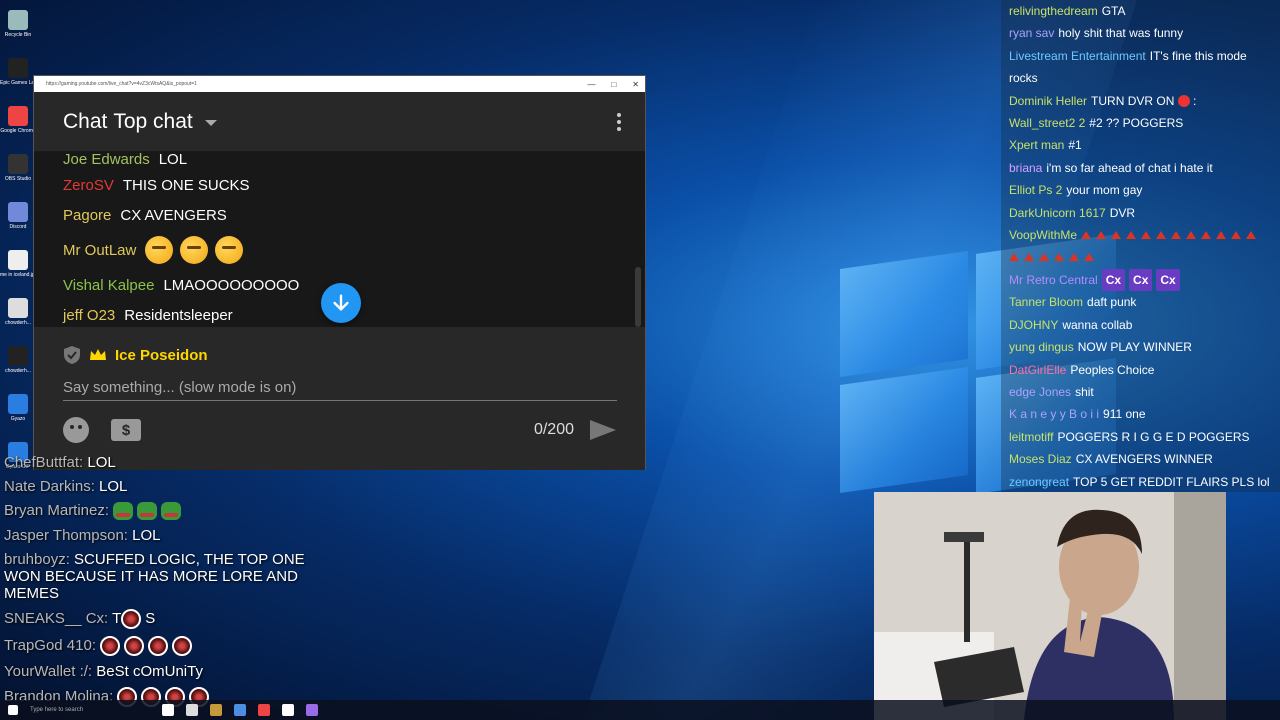 The image size is (1280, 720). I want to click on desktop-shortcut: Discord, so click(18, 216).